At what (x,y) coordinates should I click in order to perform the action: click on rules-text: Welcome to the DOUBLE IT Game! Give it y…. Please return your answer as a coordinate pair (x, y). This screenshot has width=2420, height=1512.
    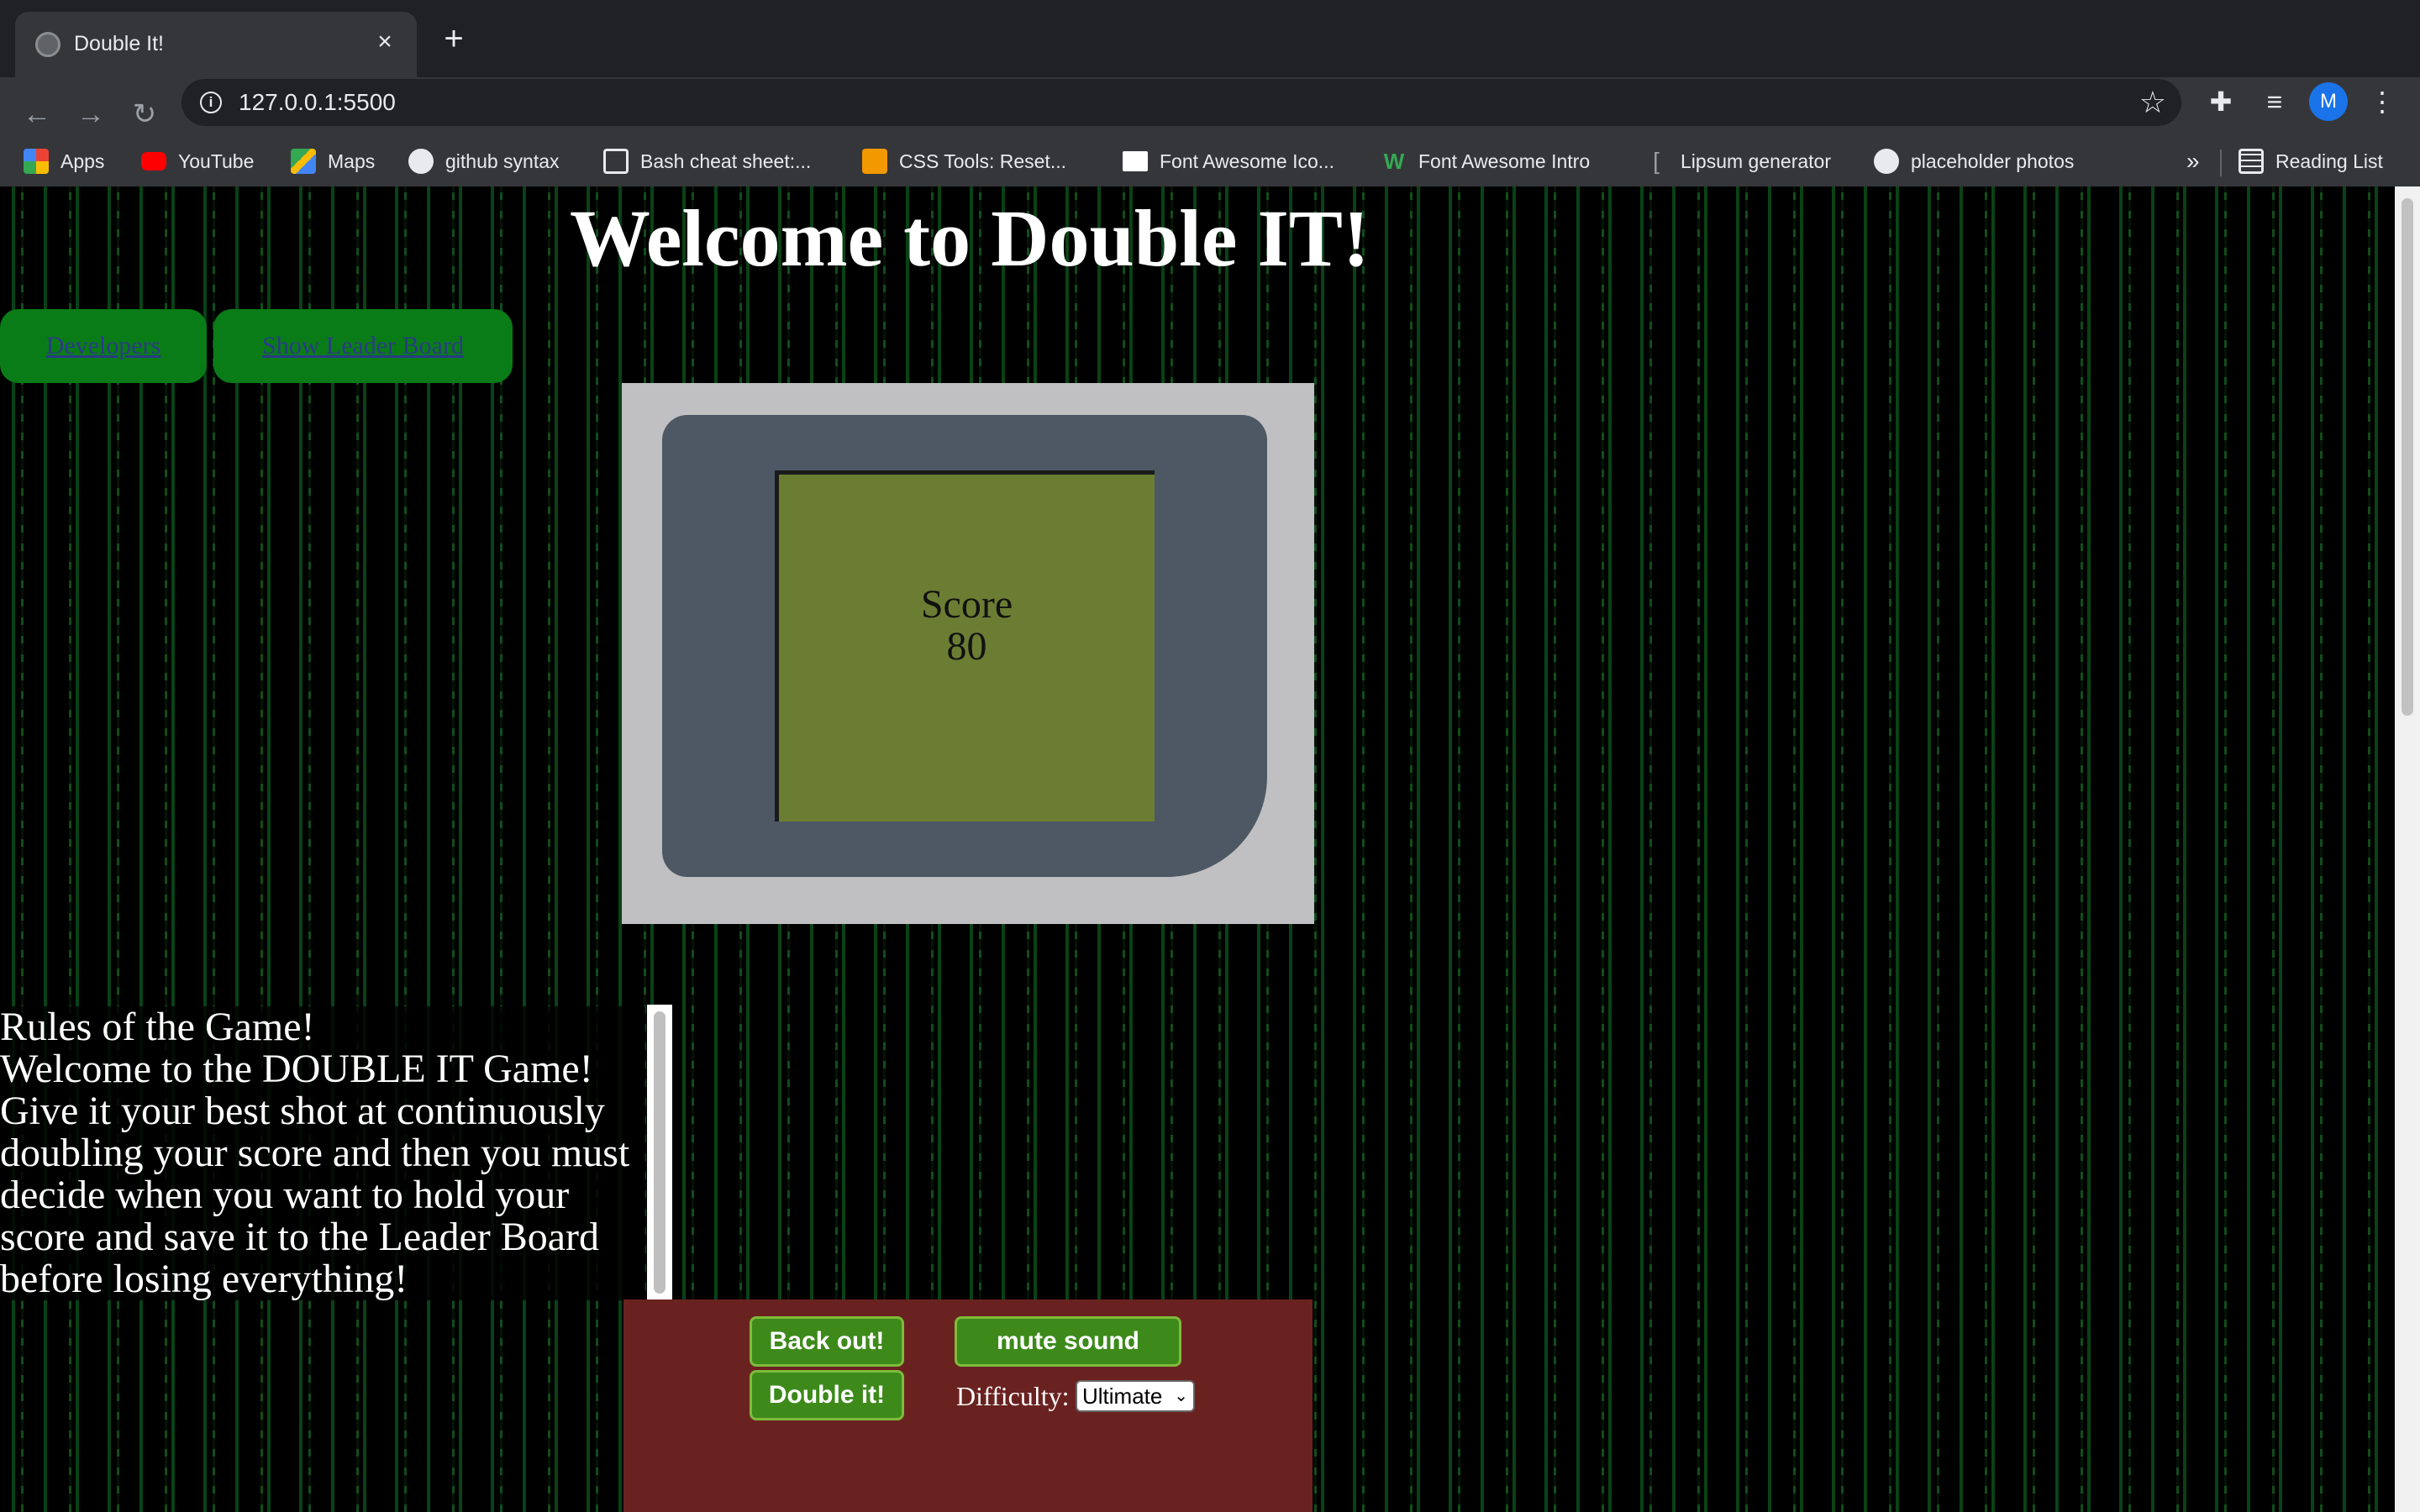
    Looking at the image, I should click on (315, 1174).